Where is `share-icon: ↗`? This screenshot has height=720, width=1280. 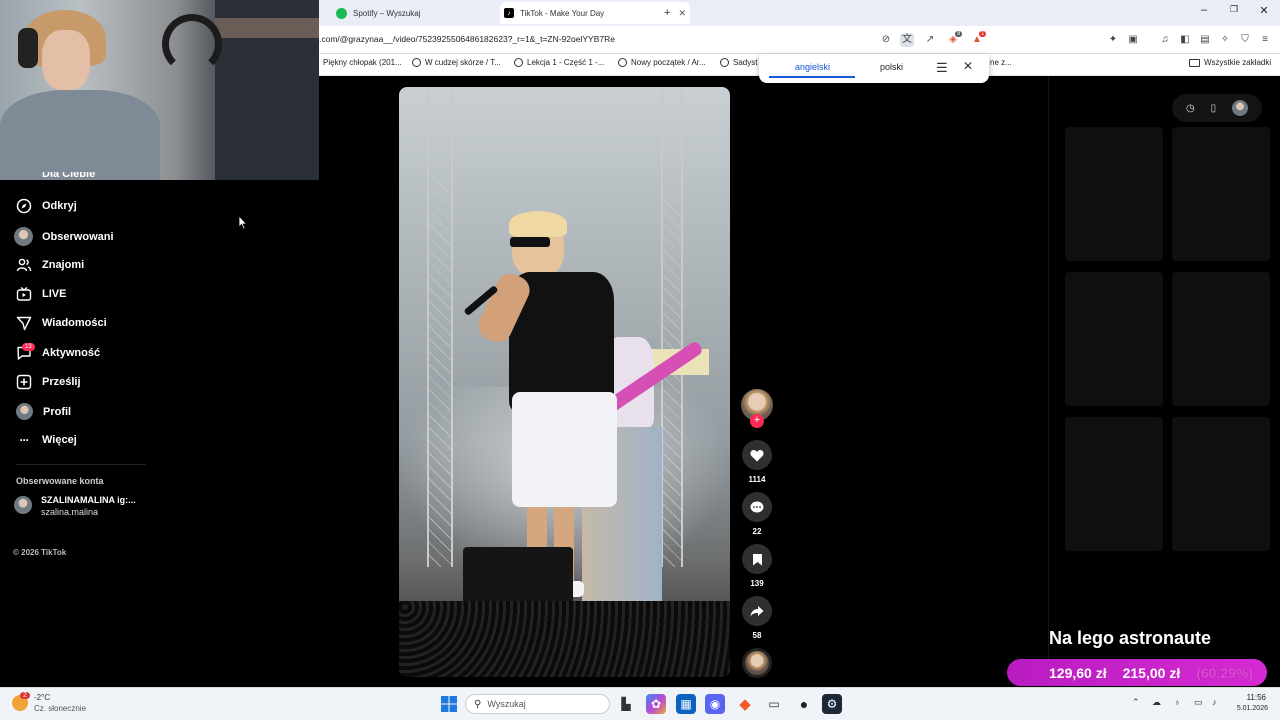
share-icon: ↗ is located at coordinates (930, 40).